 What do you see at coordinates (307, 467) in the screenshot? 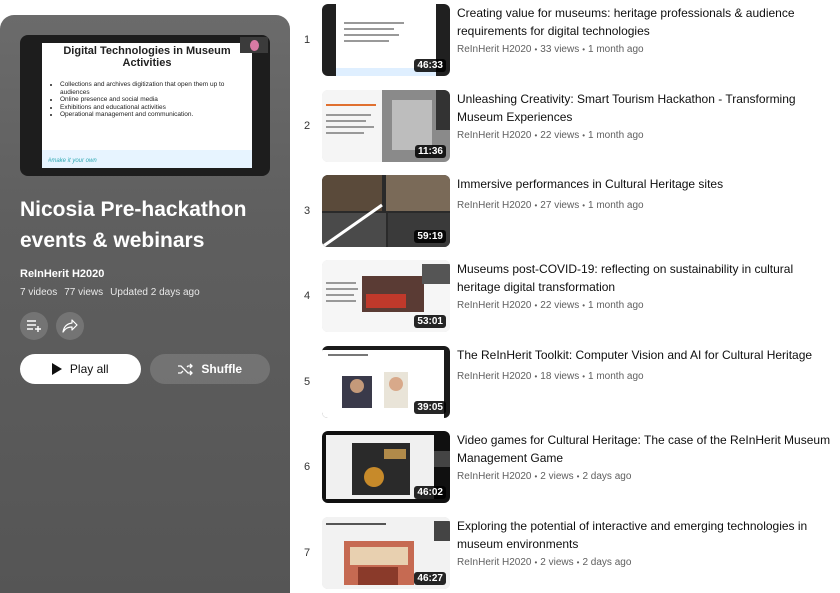
I see `video-index: 6` at bounding box center [307, 467].